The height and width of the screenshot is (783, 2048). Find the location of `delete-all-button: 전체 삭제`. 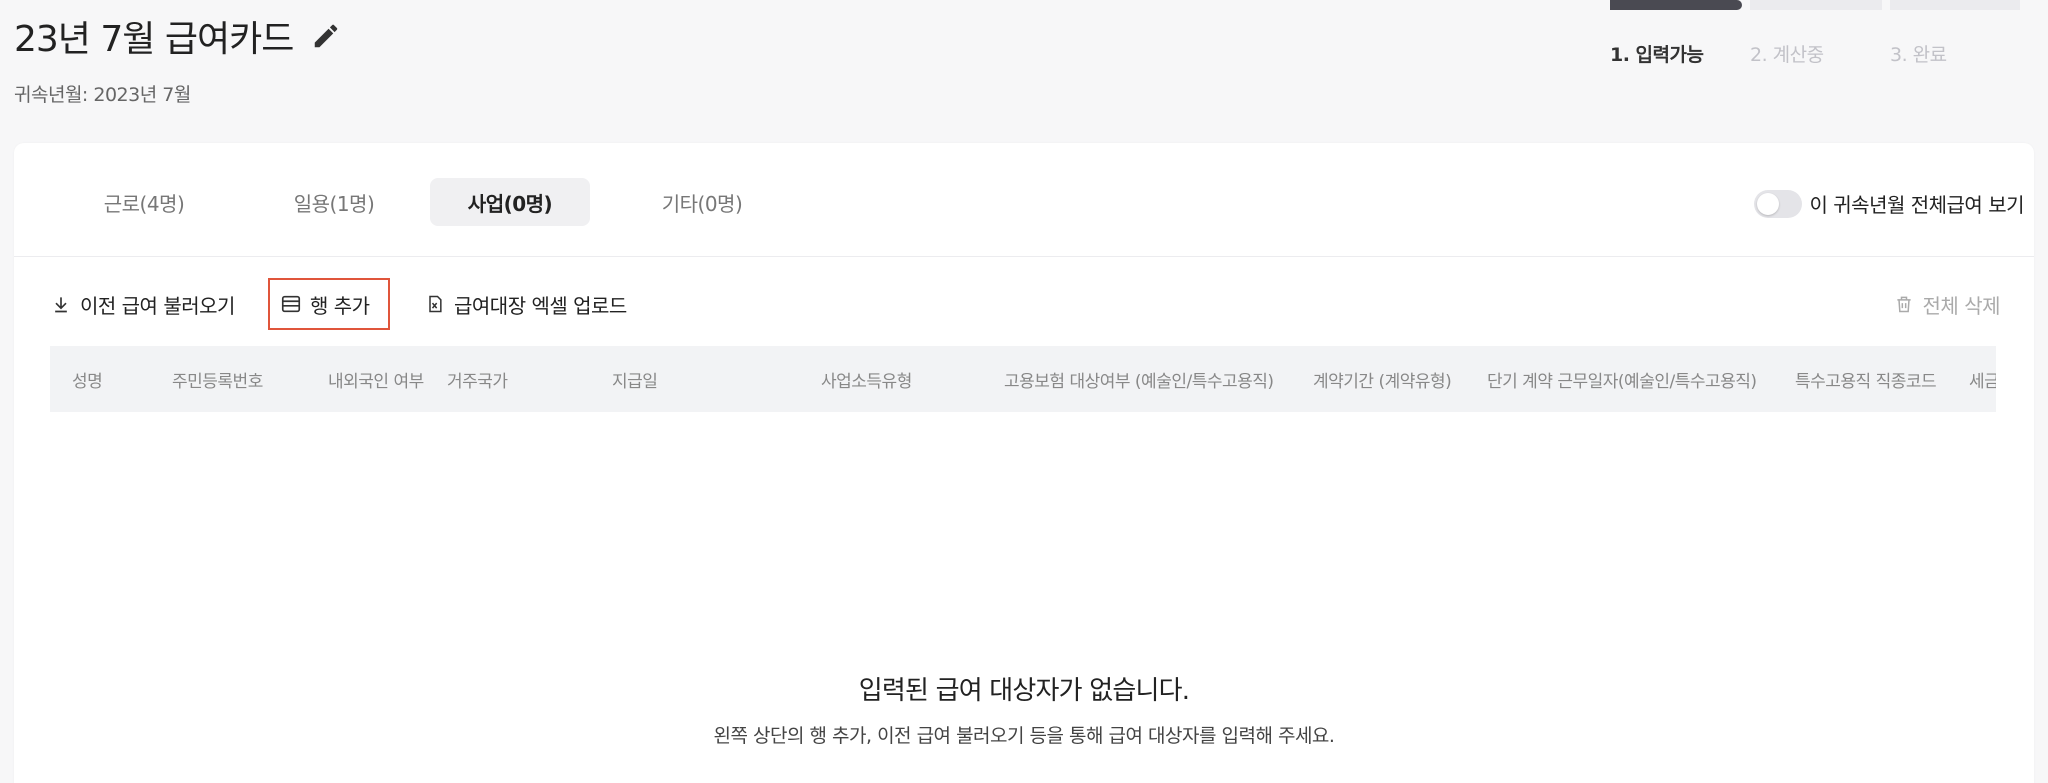

delete-all-button: 전체 삭제 is located at coordinates (1947, 304).